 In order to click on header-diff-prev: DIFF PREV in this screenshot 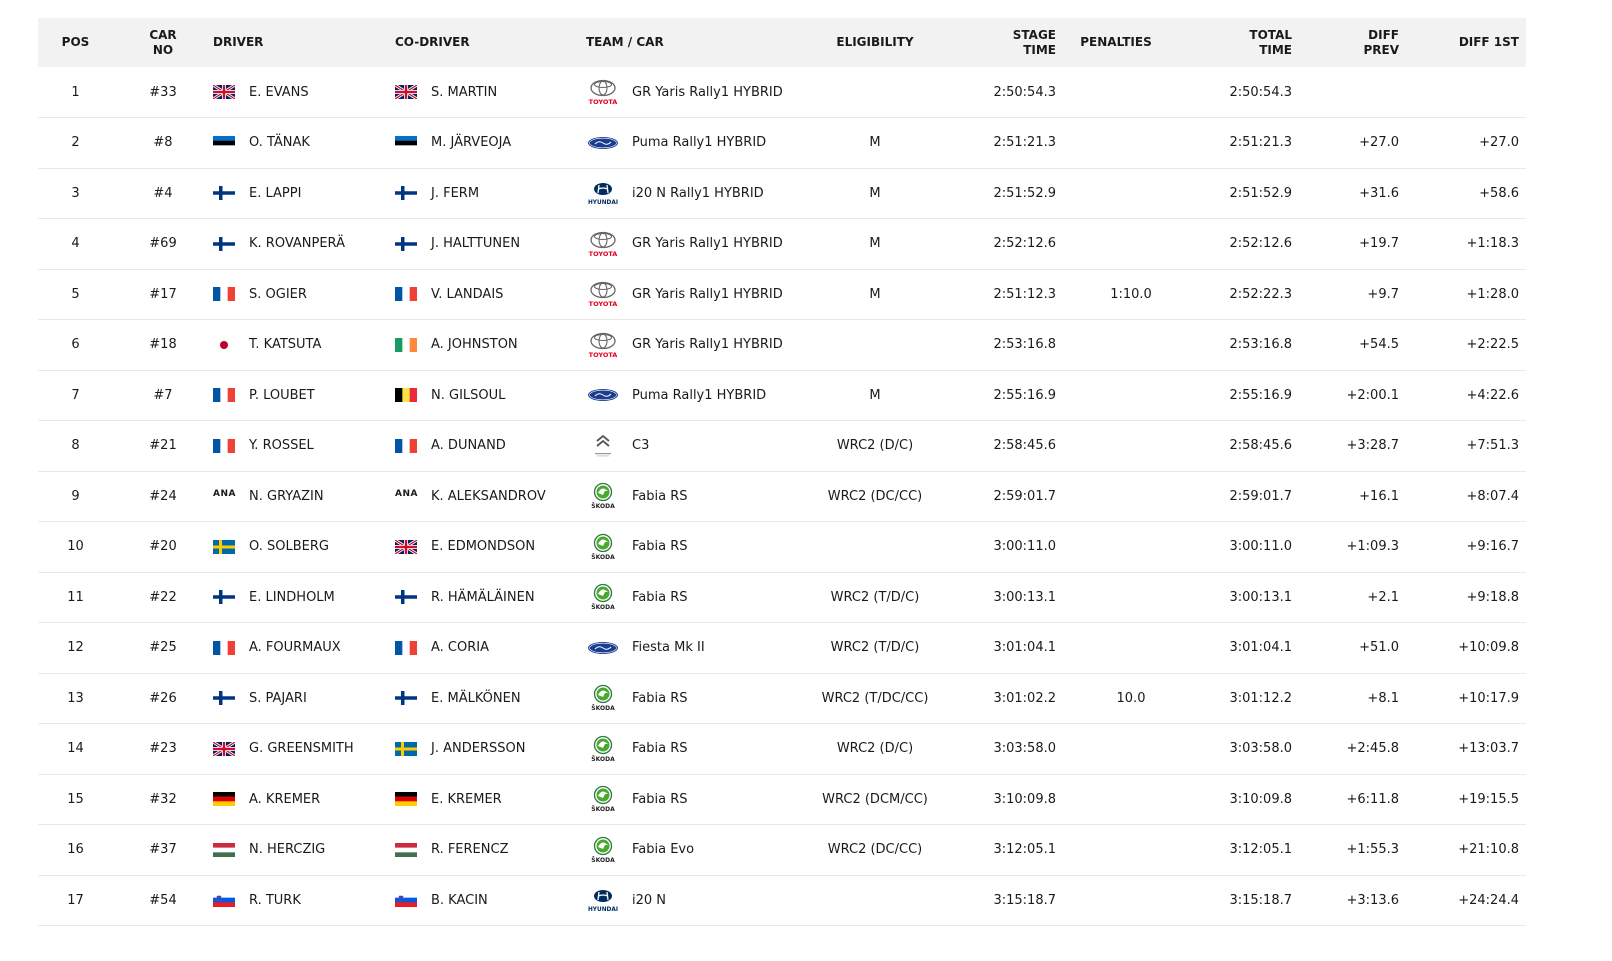, I will do `click(1345, 42)`.